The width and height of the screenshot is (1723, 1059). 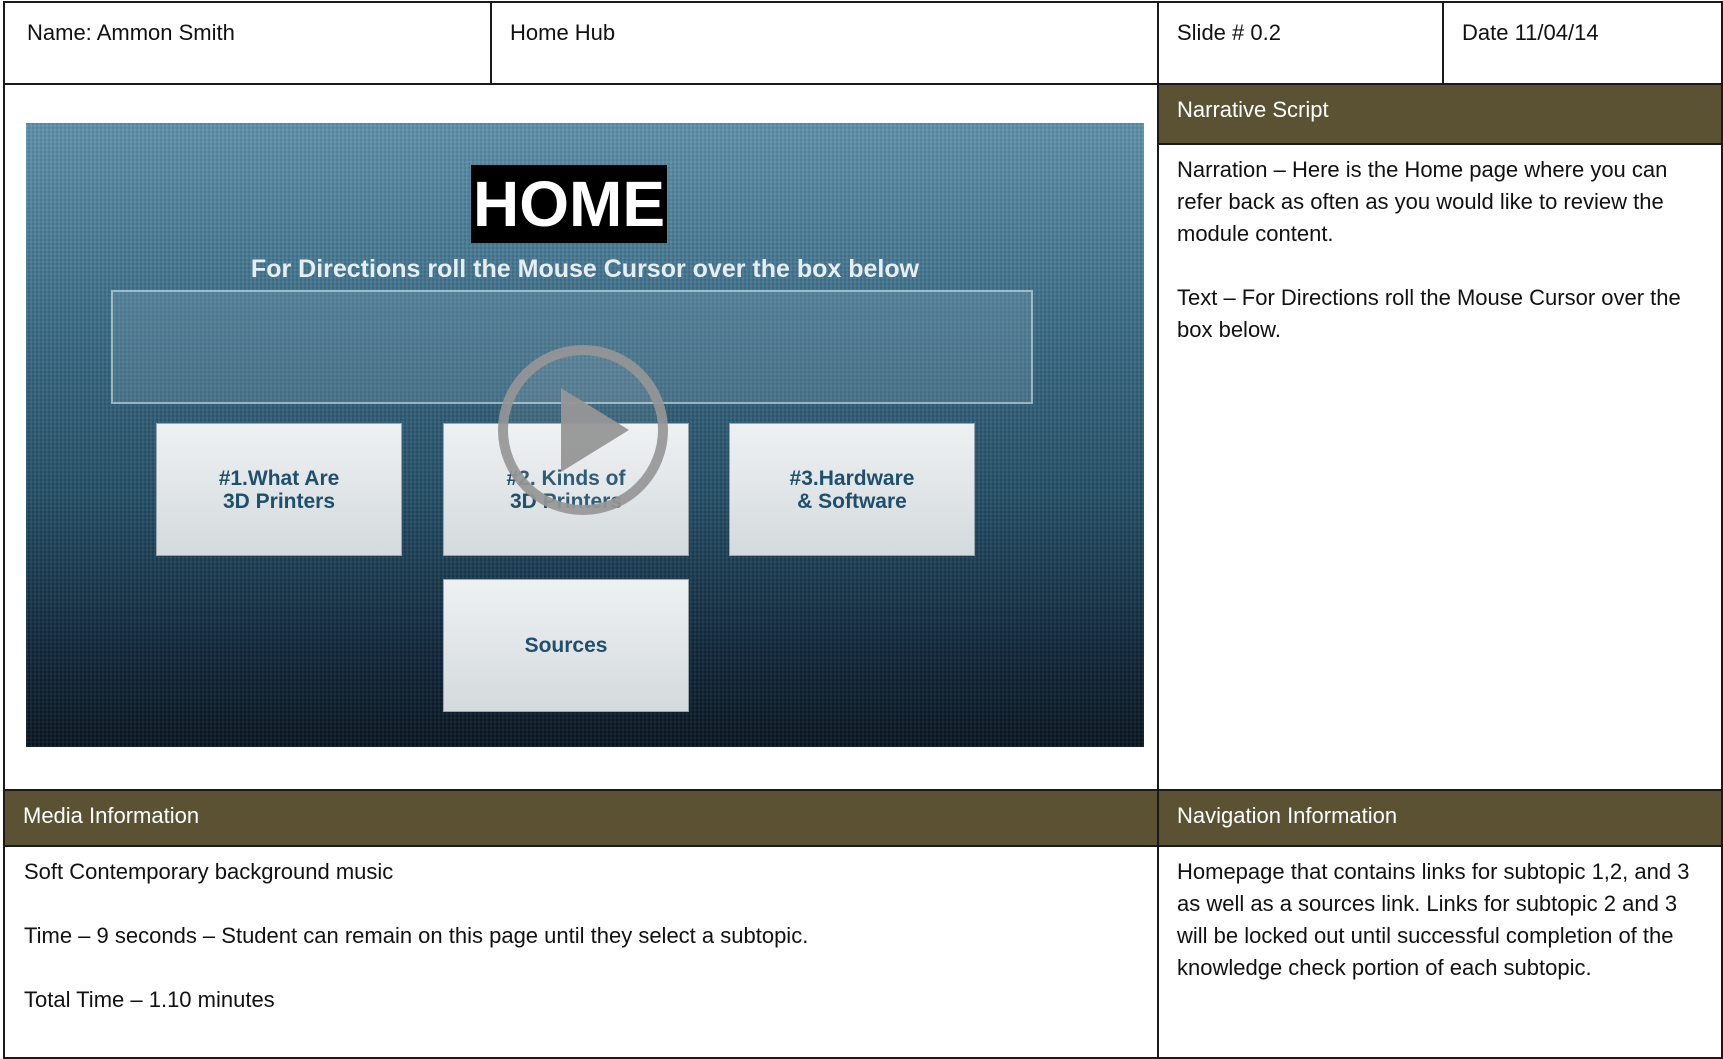 I want to click on subtopic-3-button: #3.Hardware & Software, so click(x=852, y=489).